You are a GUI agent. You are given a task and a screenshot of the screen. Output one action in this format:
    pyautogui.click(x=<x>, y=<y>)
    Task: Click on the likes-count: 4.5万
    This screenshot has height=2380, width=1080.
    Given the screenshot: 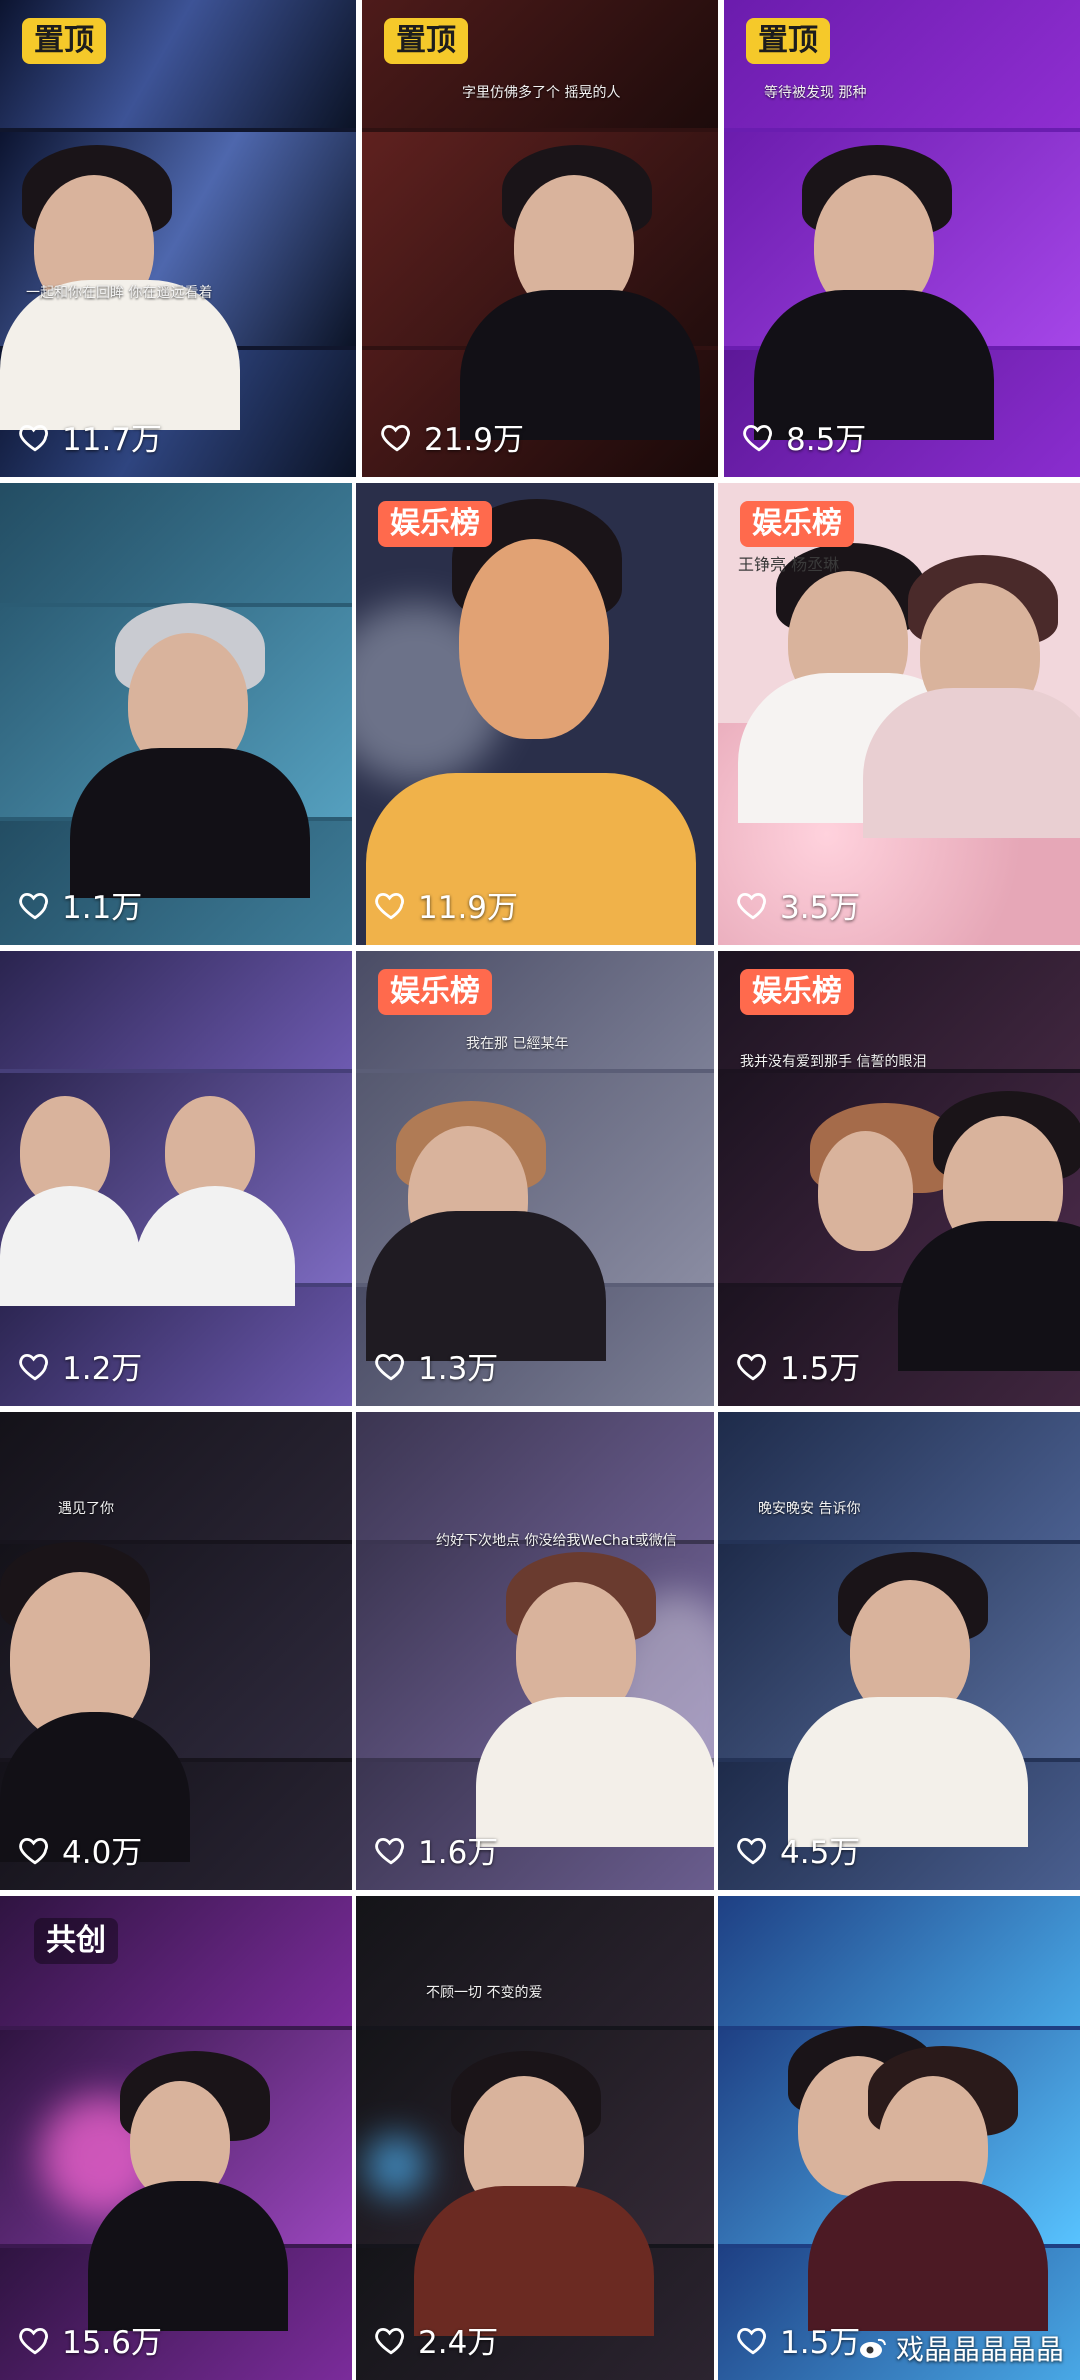 What is the action you would take?
    pyautogui.click(x=798, y=1849)
    